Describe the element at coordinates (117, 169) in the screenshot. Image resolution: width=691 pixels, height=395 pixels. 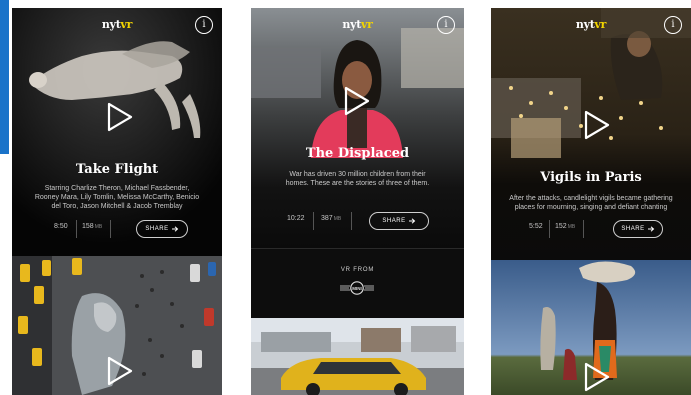
I see `story-title: Take Flight` at that location.